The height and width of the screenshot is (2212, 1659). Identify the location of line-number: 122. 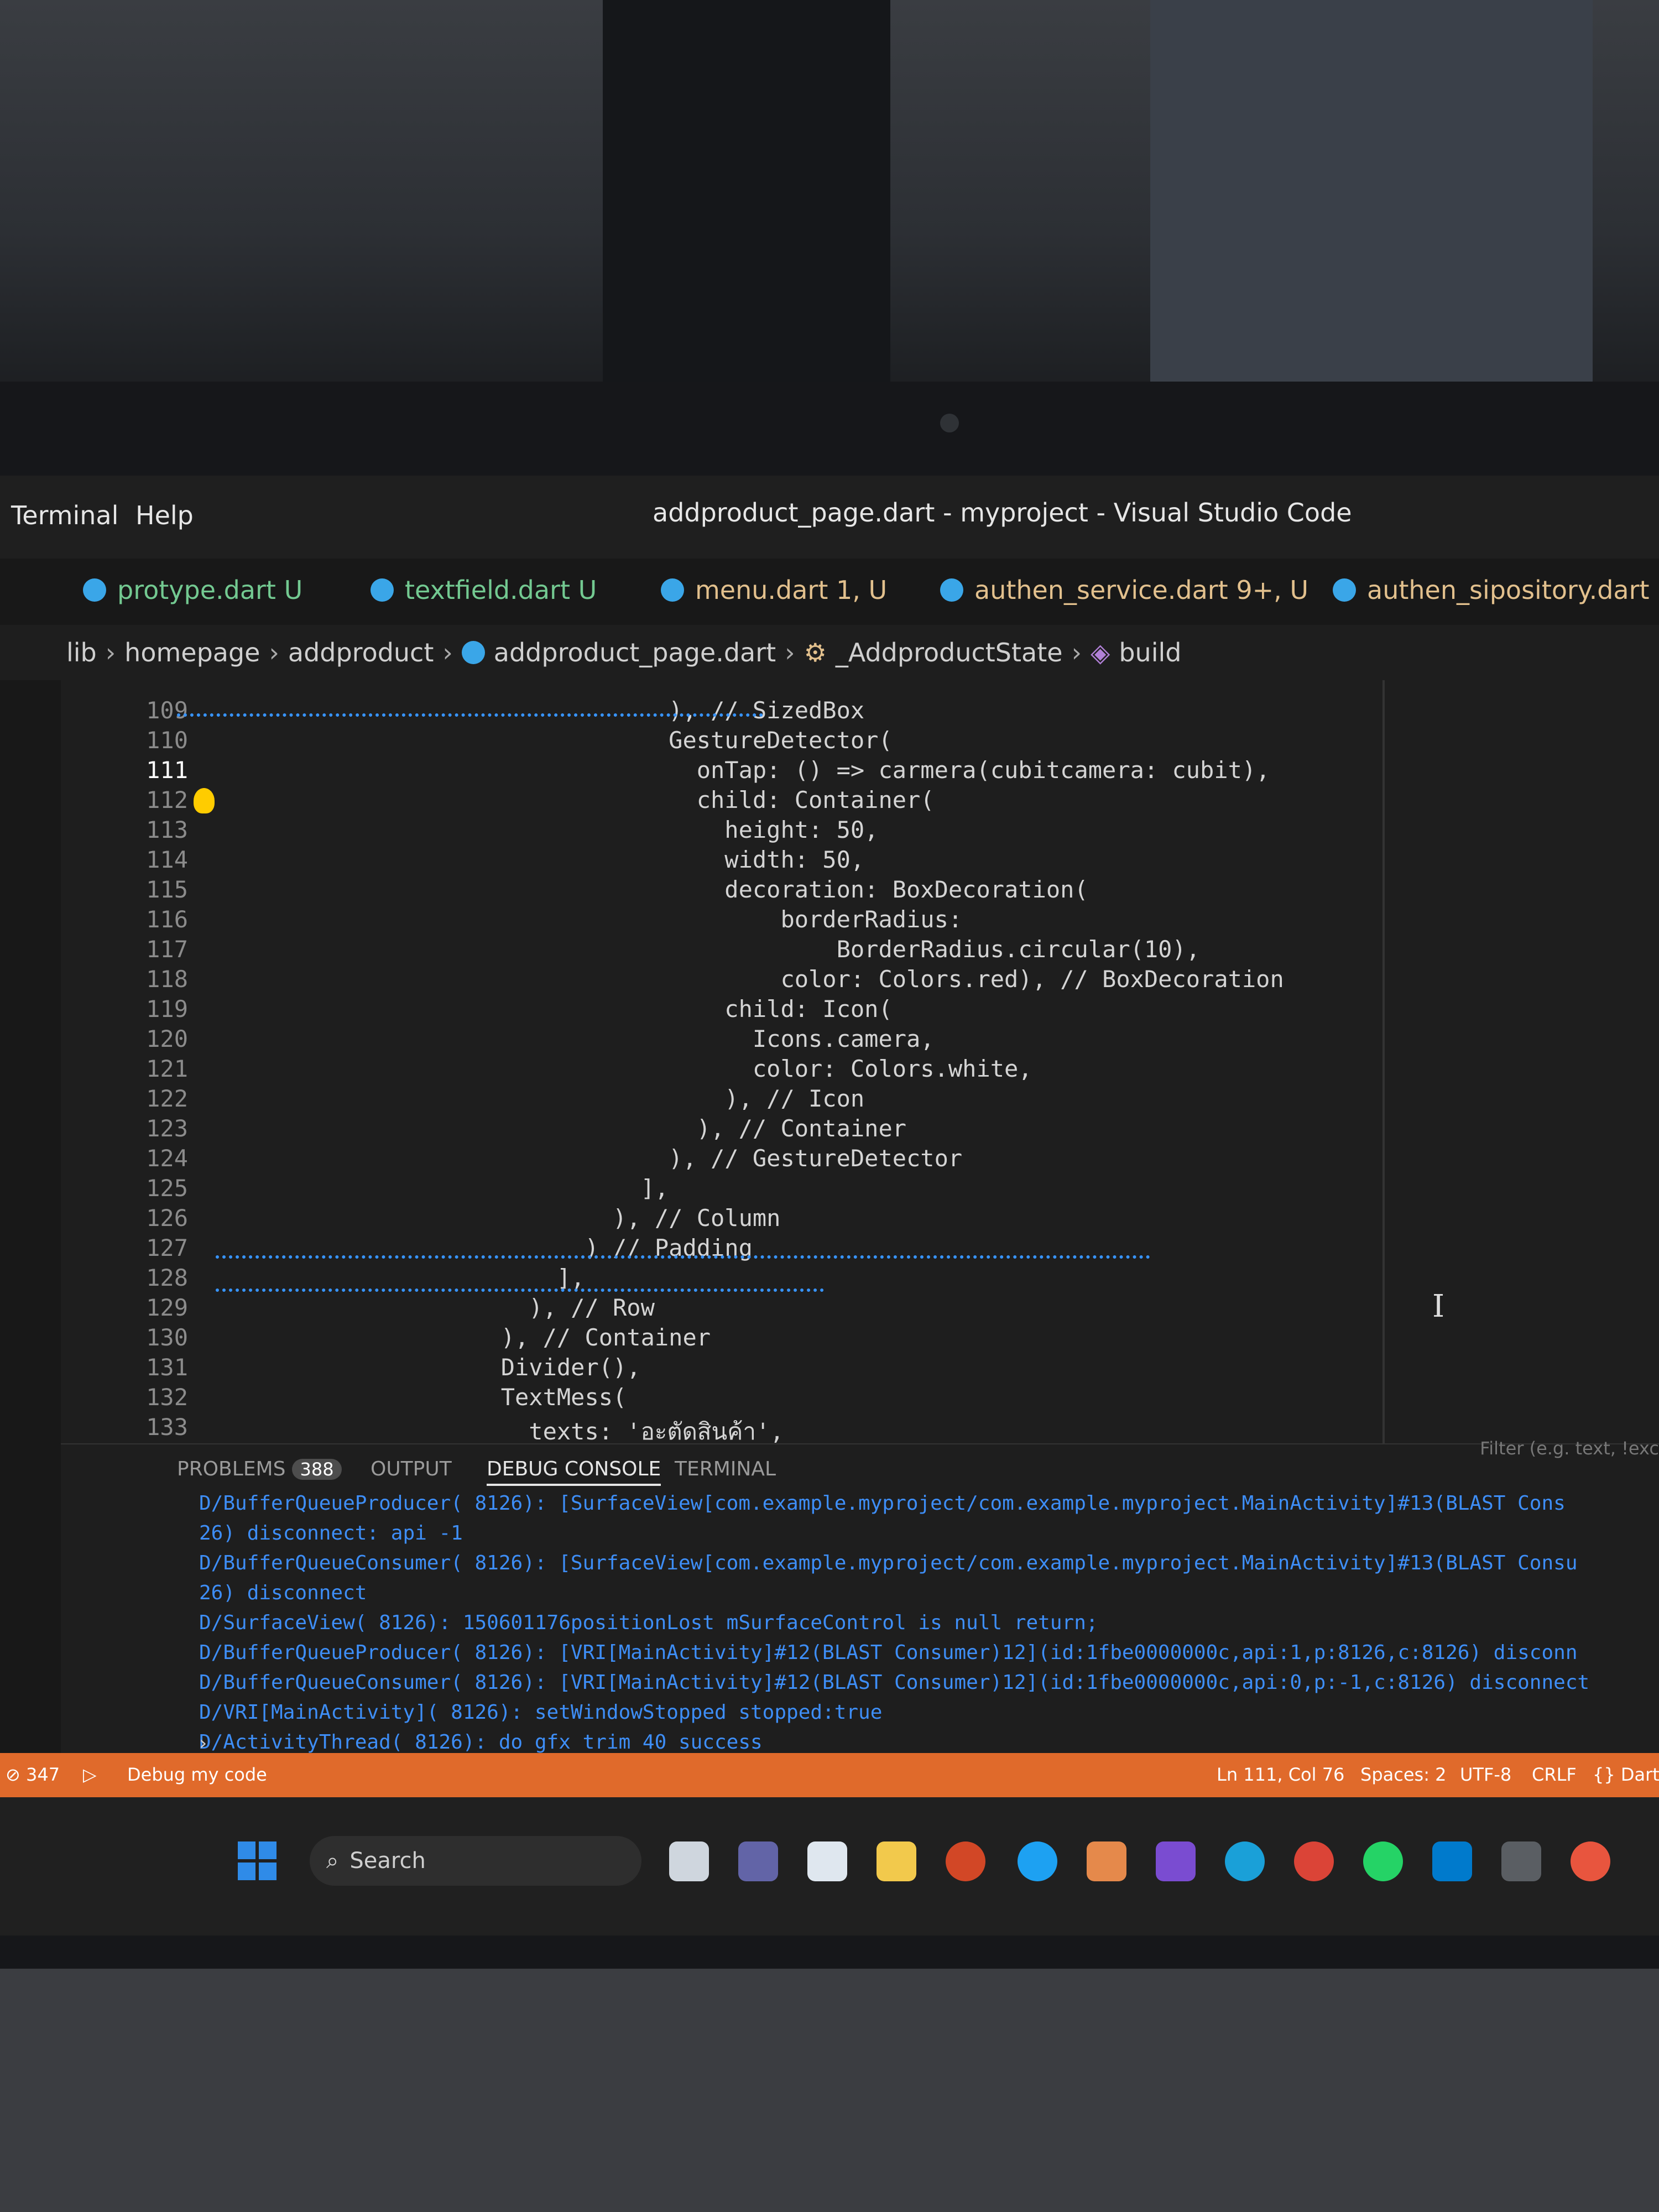
(167, 1099).